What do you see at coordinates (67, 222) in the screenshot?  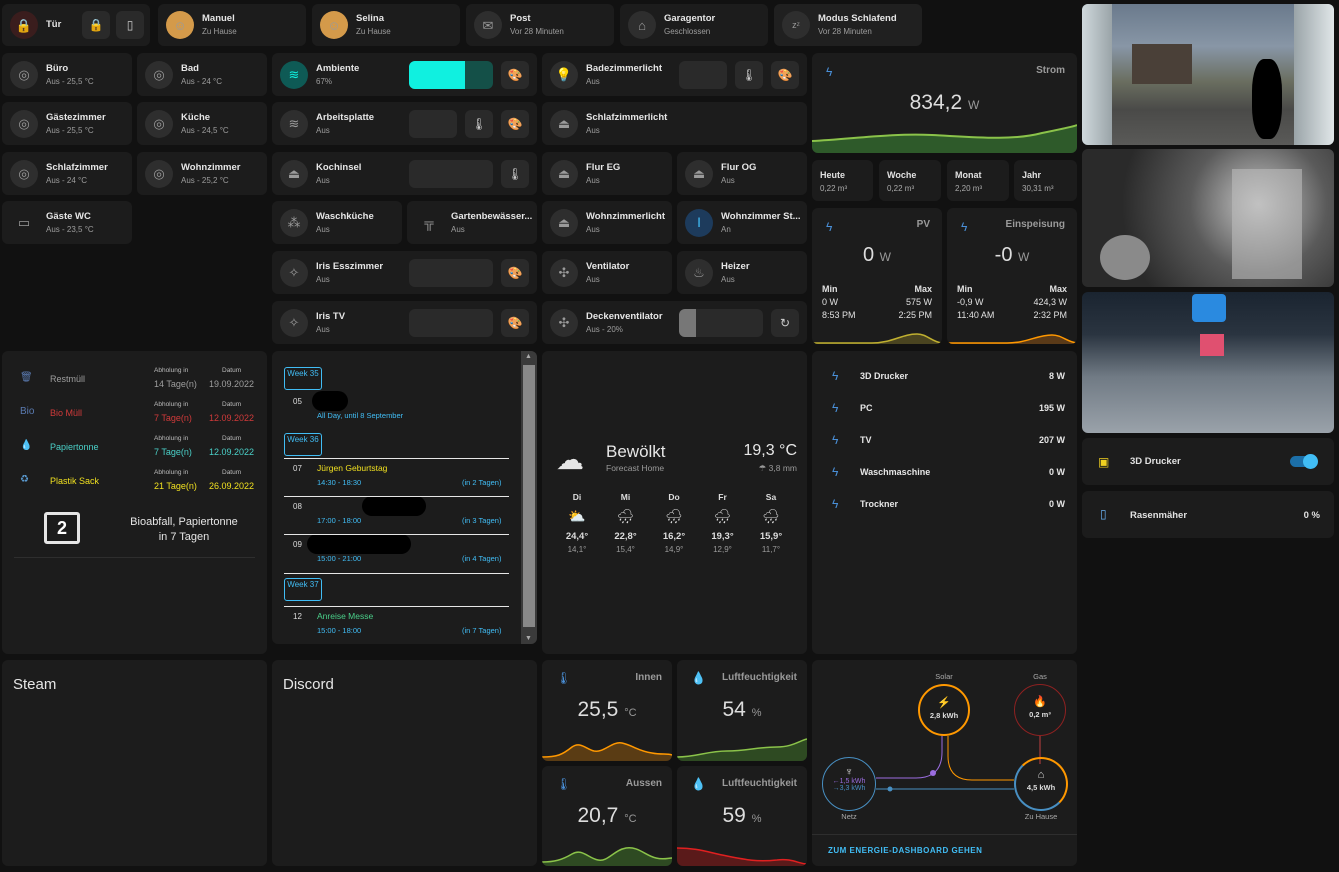 I see `room-gaeste-wc: ▭ Gäste WC Aus - 23,5 °C` at bounding box center [67, 222].